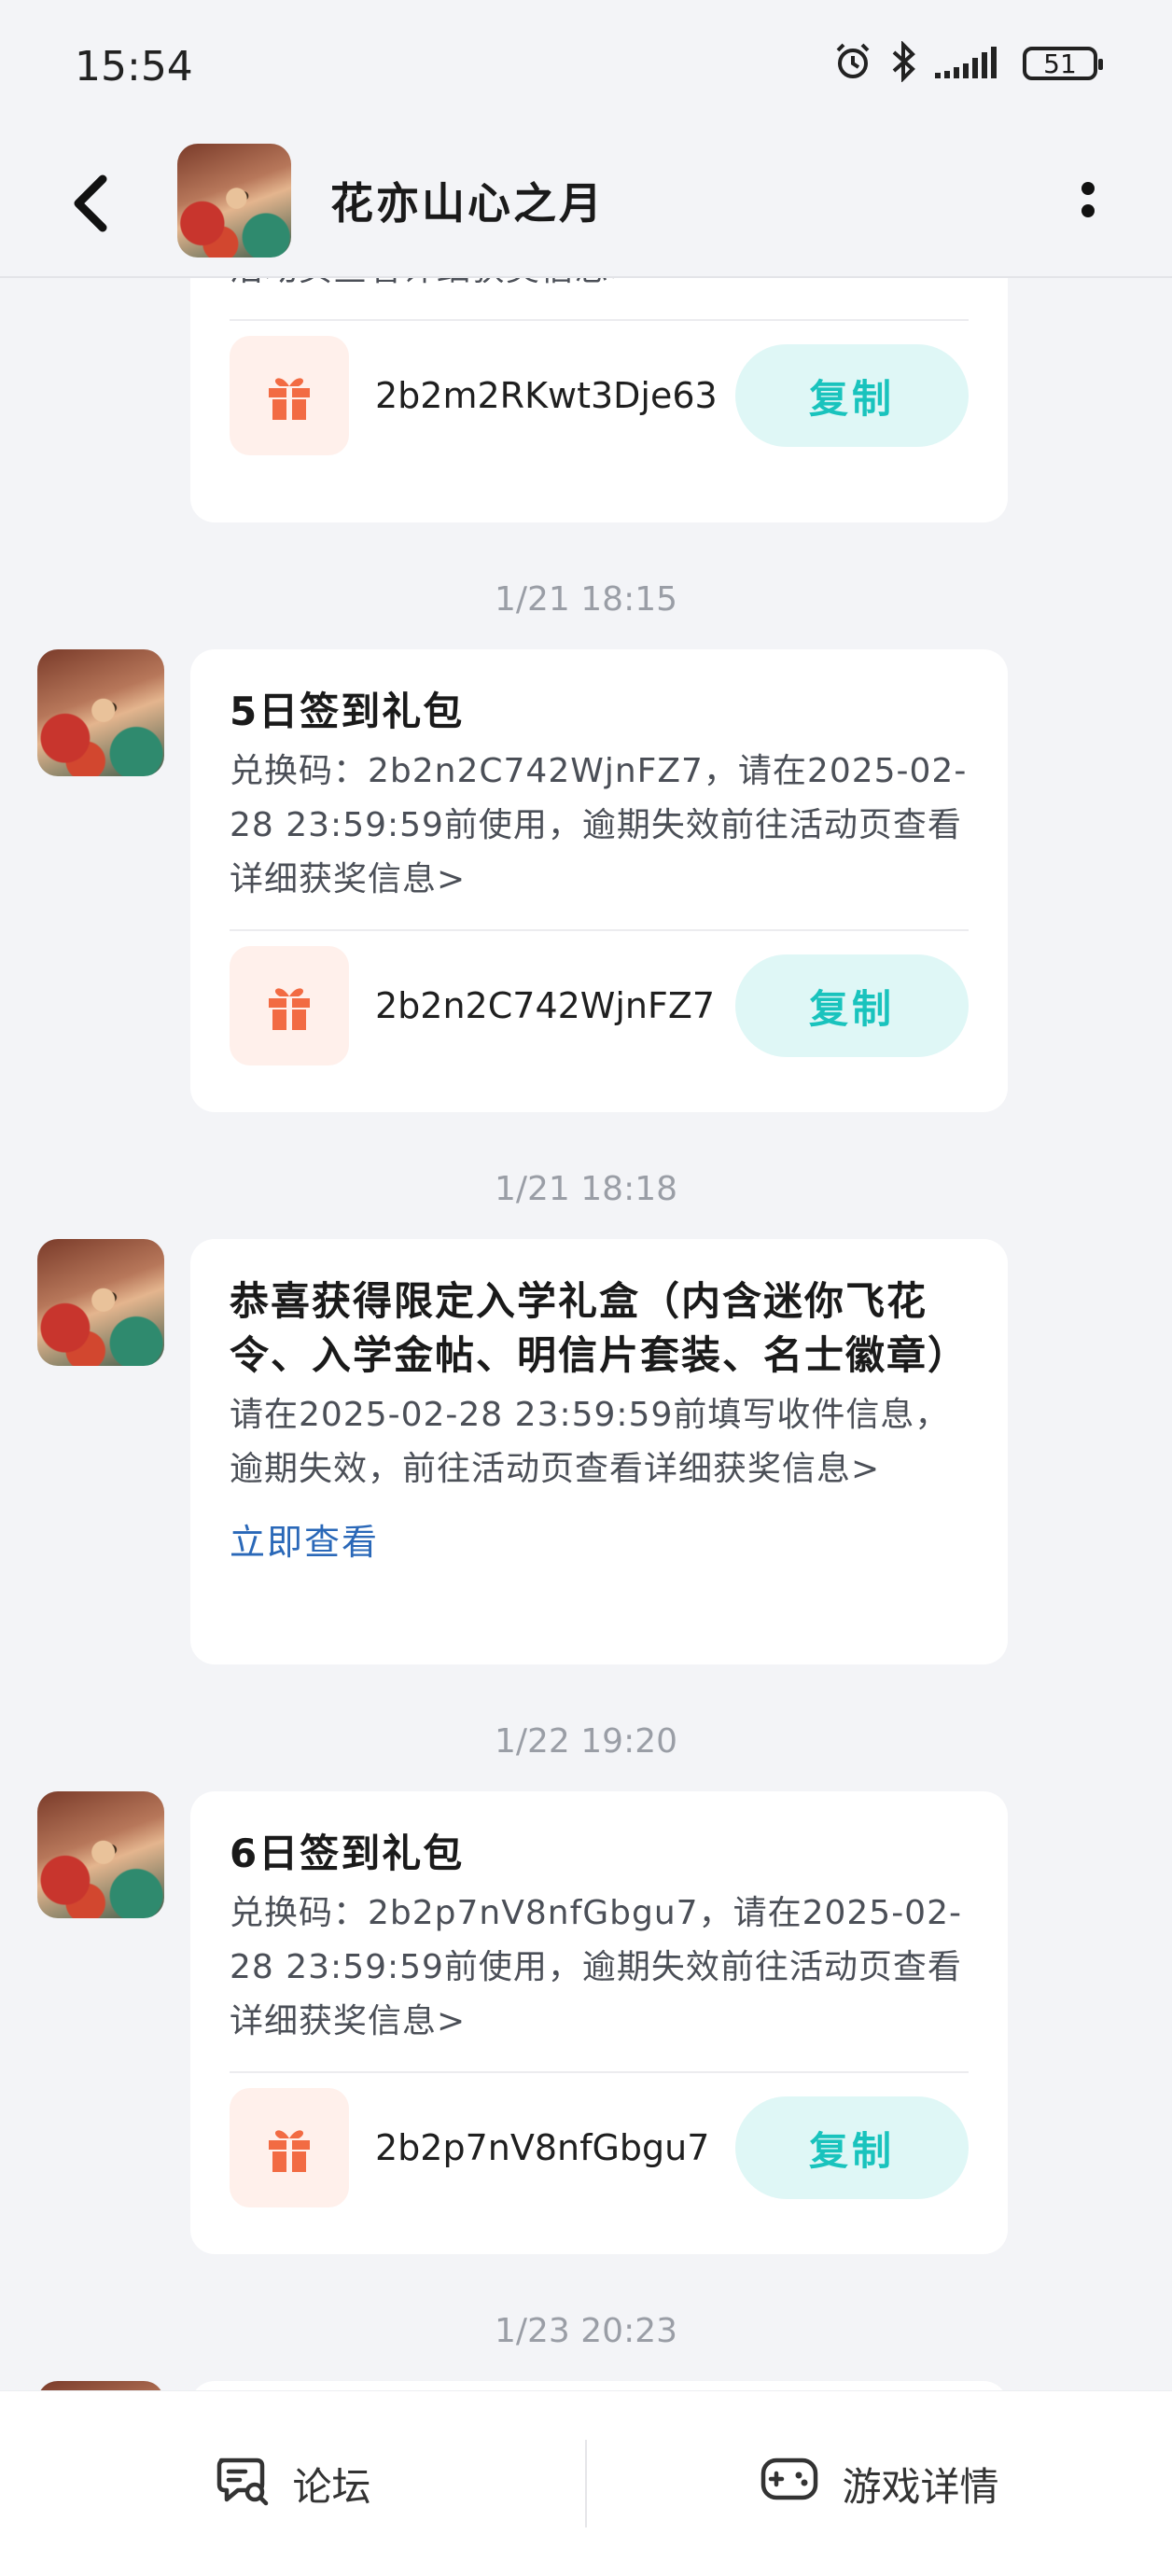 The width and height of the screenshot is (1172, 2576). Describe the element at coordinates (242, 2483) in the screenshot. I see `forum-icon` at that location.